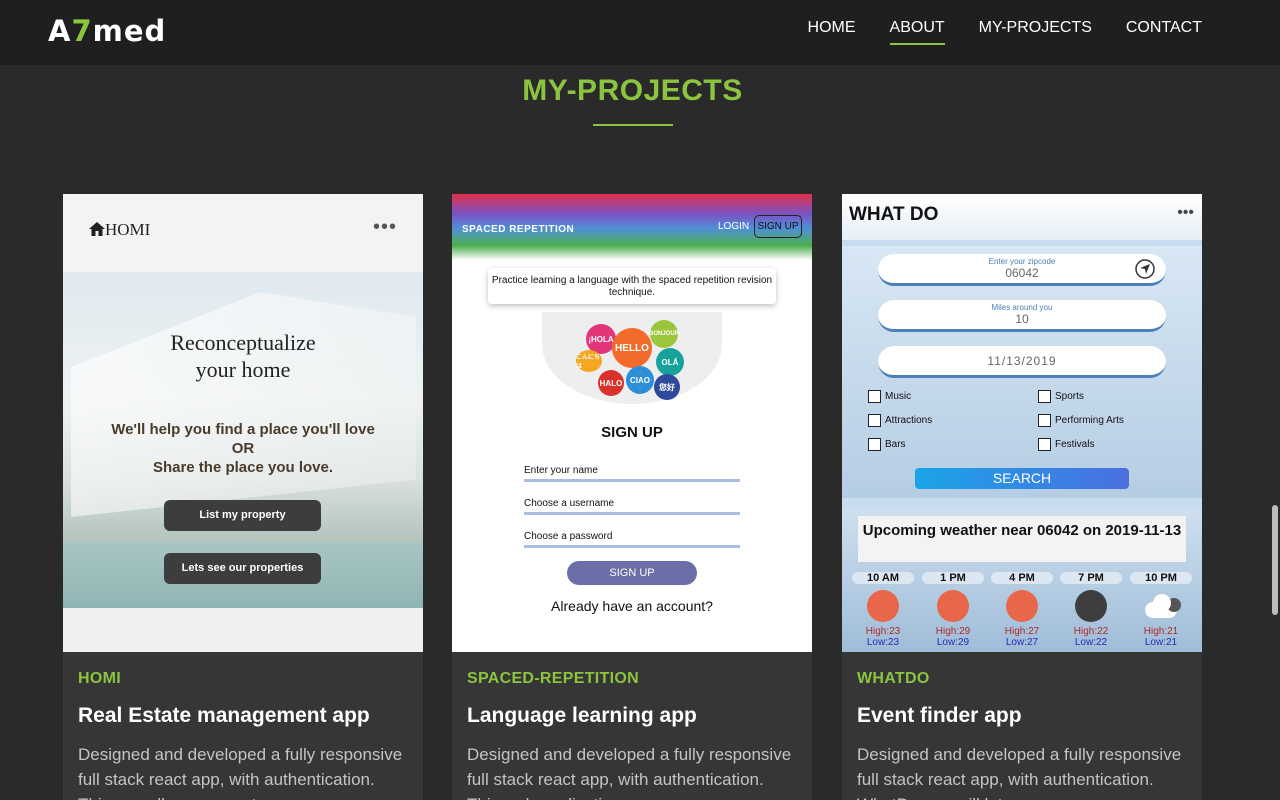 This screenshot has width=1280, height=800. I want to click on wd-brand: WHAT DO, so click(894, 214).